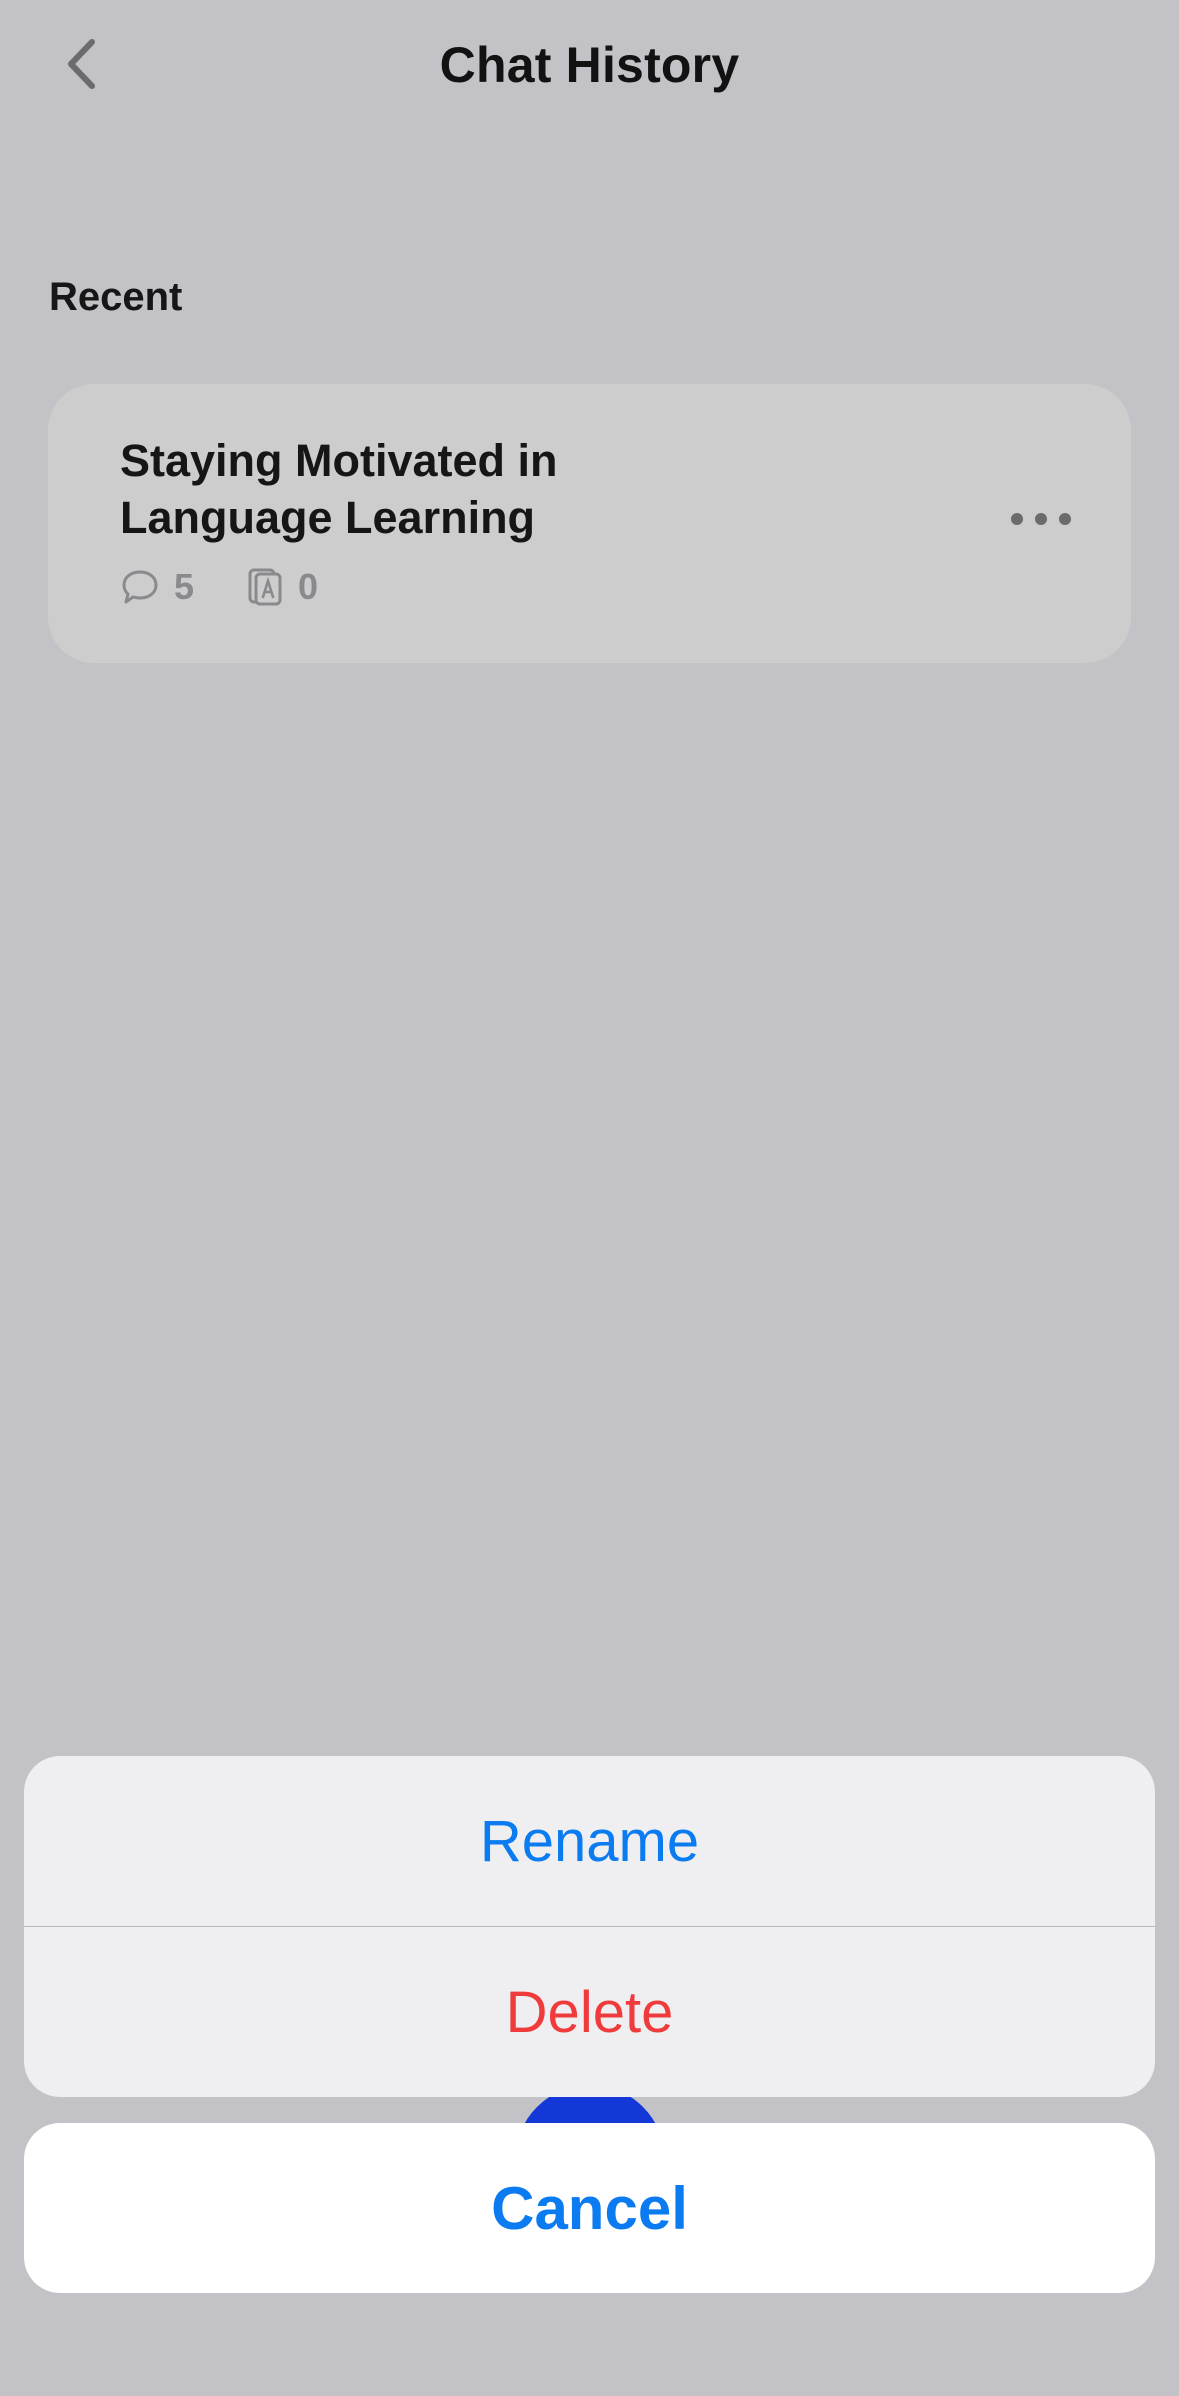 The height and width of the screenshot is (2396, 1179). What do you see at coordinates (589, 2012) in the screenshot?
I see `delete-button: Delete` at bounding box center [589, 2012].